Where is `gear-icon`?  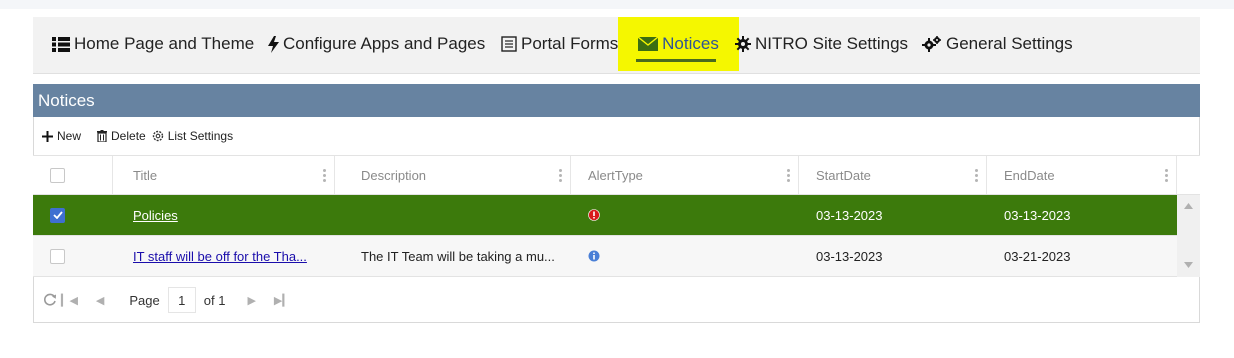 gear-icon is located at coordinates (743, 44).